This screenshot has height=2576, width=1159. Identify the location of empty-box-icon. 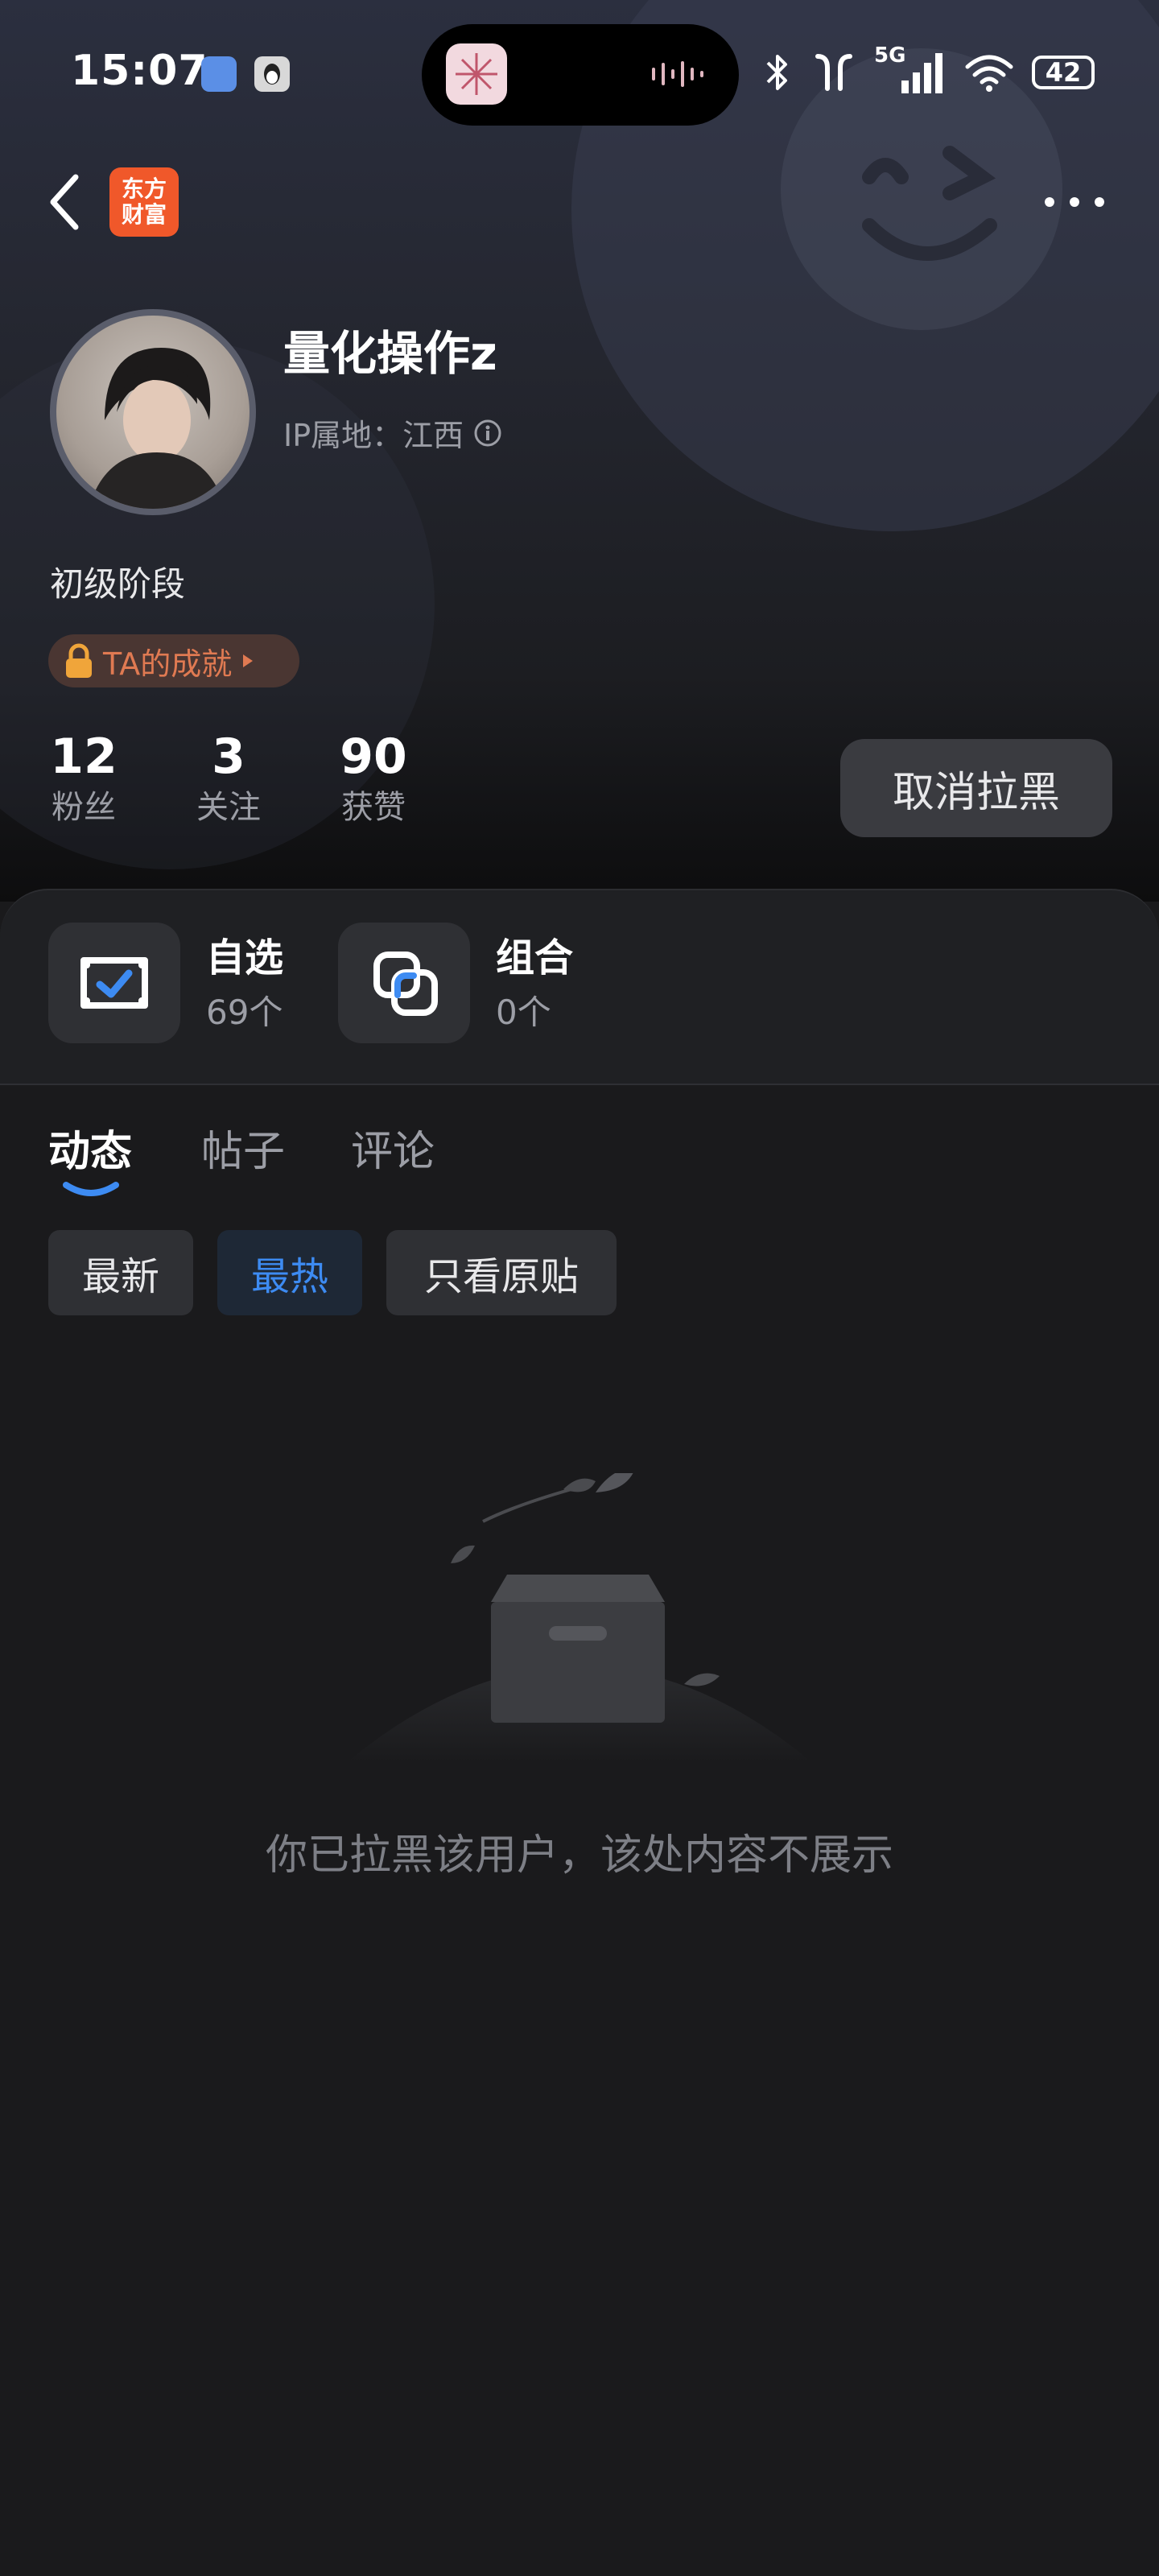
(579, 1618).